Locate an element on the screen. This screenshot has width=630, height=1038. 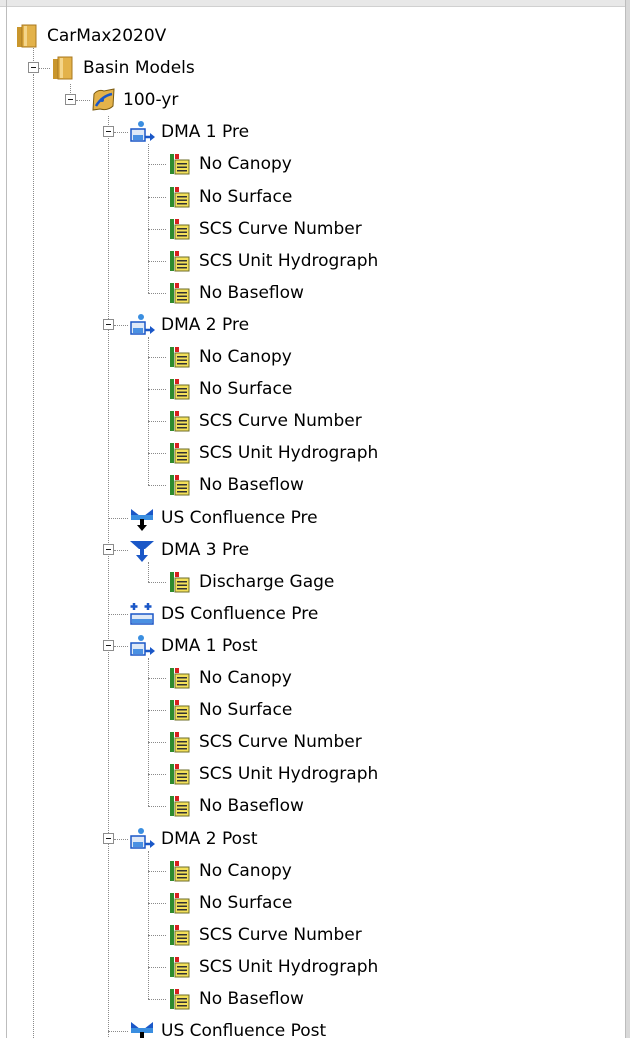
tree-node-us-confluence-post: US Confluence Post is located at coordinates (315, 1026).